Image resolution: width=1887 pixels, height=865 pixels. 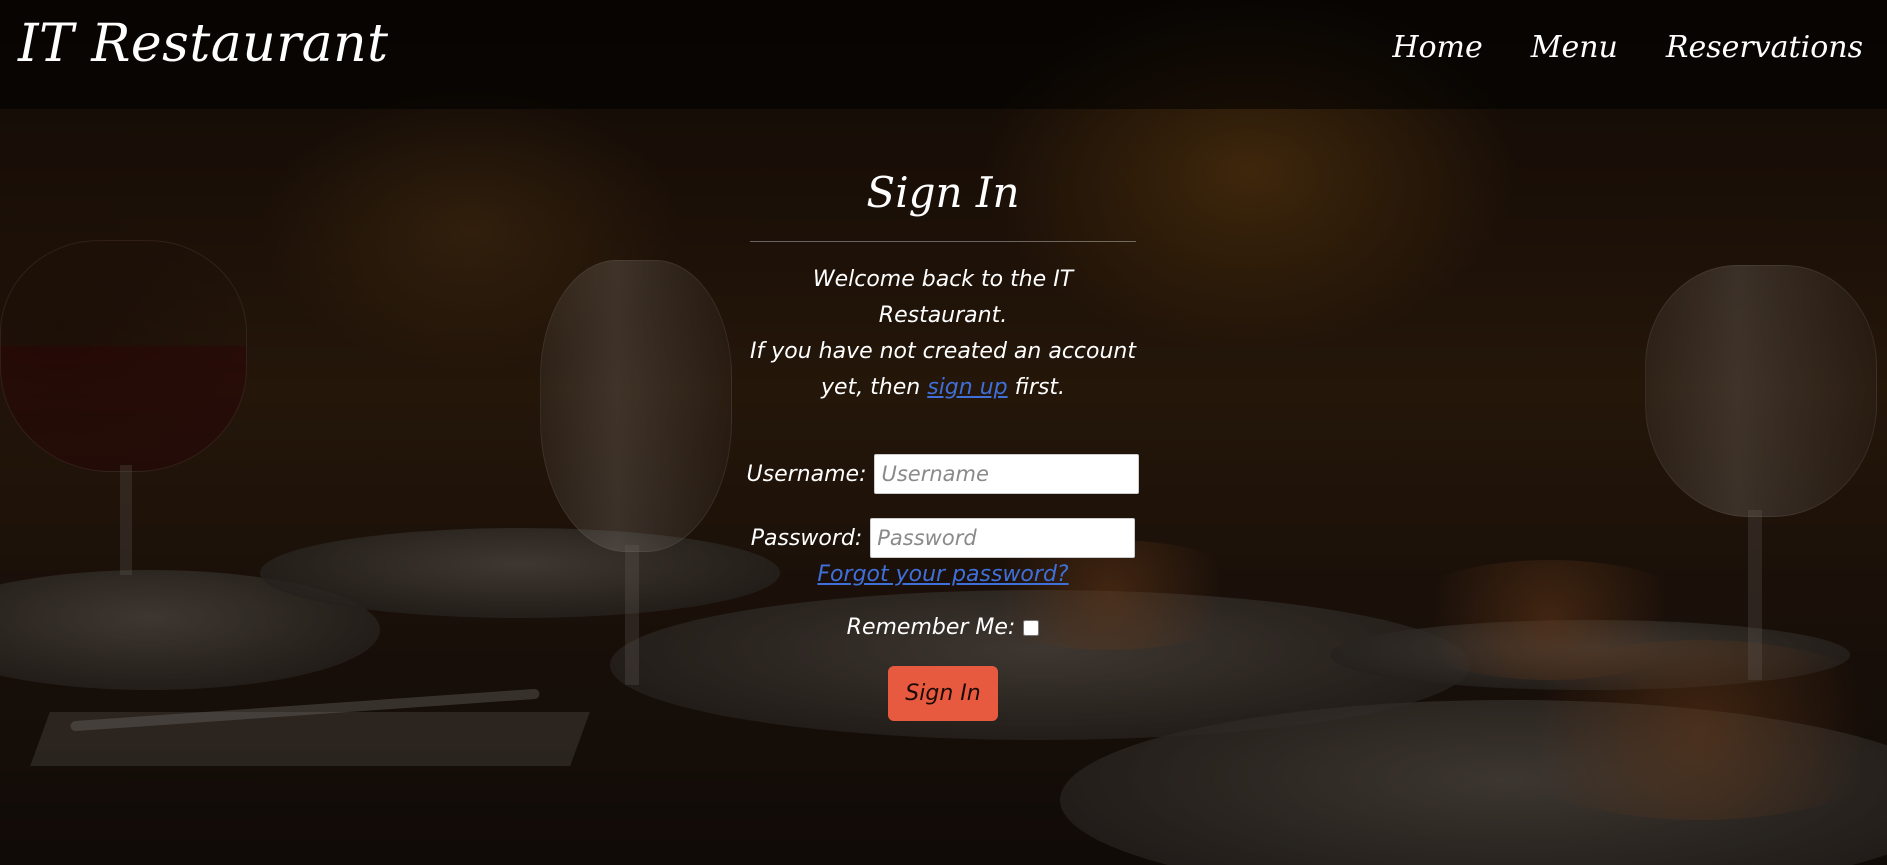 I want to click on welcome-line-3-prefix: yet, then, so click(x=871, y=387).